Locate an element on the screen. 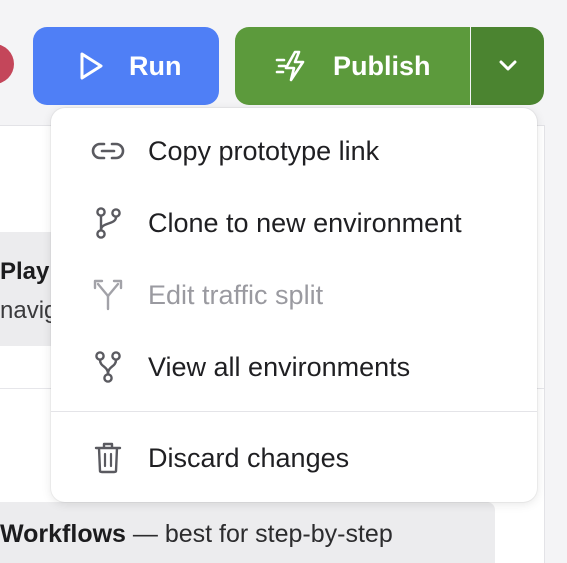 The width and height of the screenshot is (567, 563). trash-icon is located at coordinates (108, 458).